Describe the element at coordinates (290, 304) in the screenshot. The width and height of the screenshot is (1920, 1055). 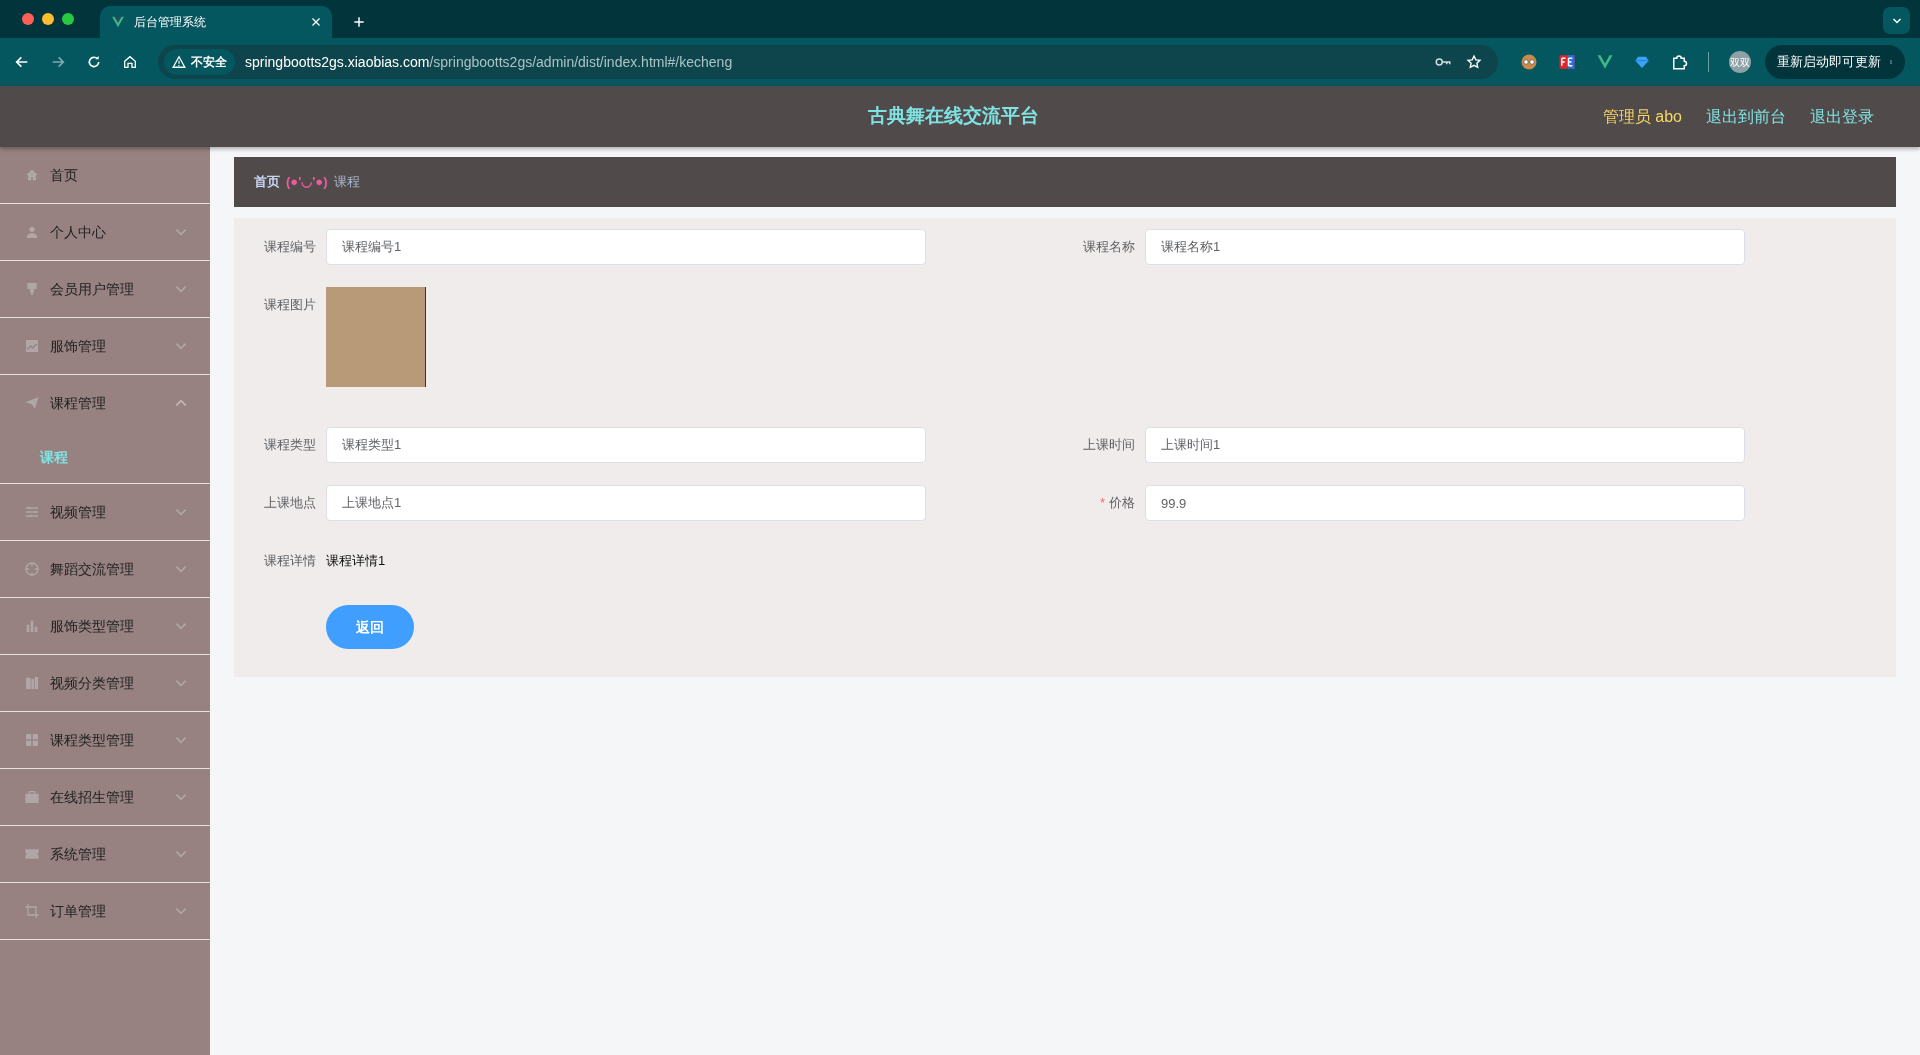
I see `field-label: 课程图片` at that location.